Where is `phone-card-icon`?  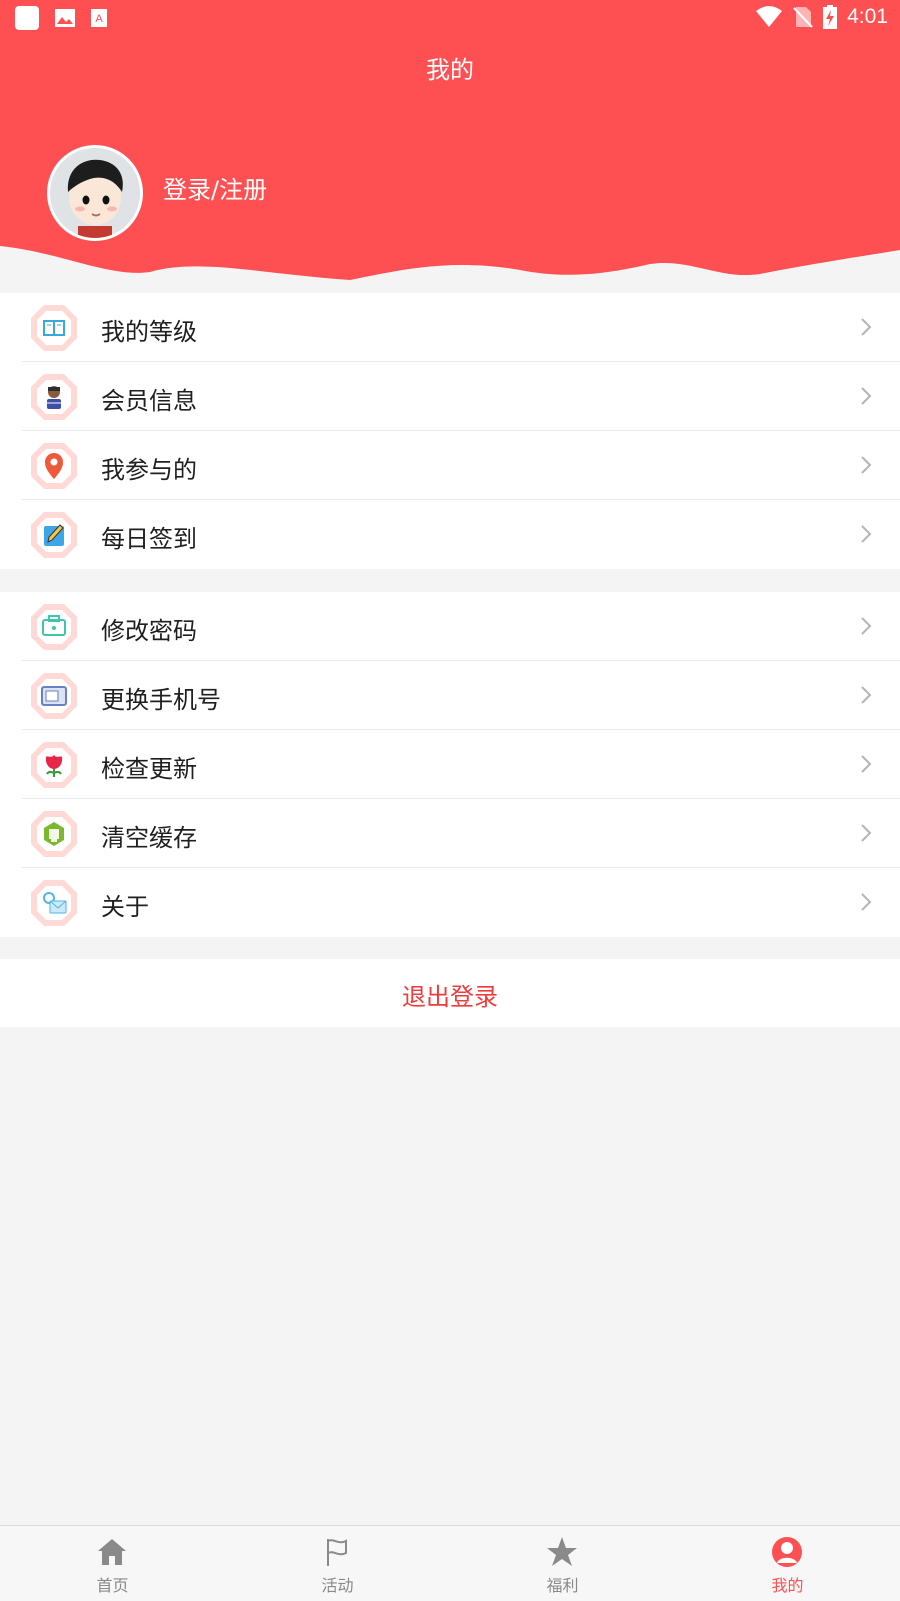 phone-card-icon is located at coordinates (54, 696).